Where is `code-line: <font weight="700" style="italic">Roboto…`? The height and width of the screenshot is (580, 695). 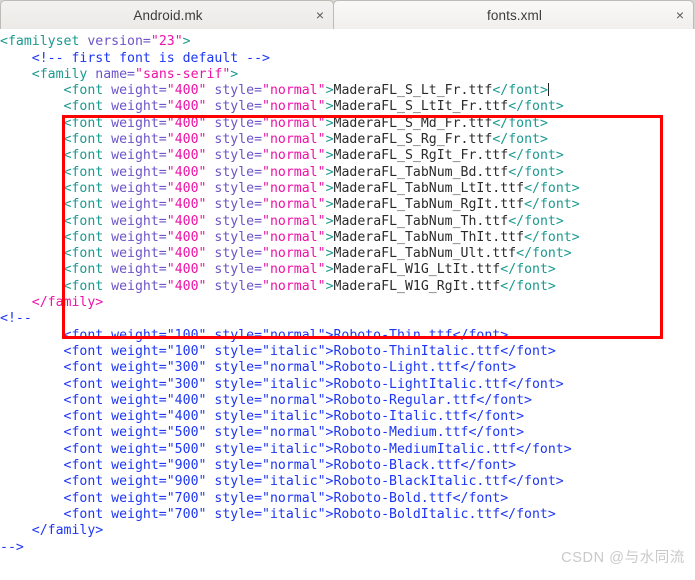
code-line: <font weight="700" style="italic">Roboto… is located at coordinates (347, 515).